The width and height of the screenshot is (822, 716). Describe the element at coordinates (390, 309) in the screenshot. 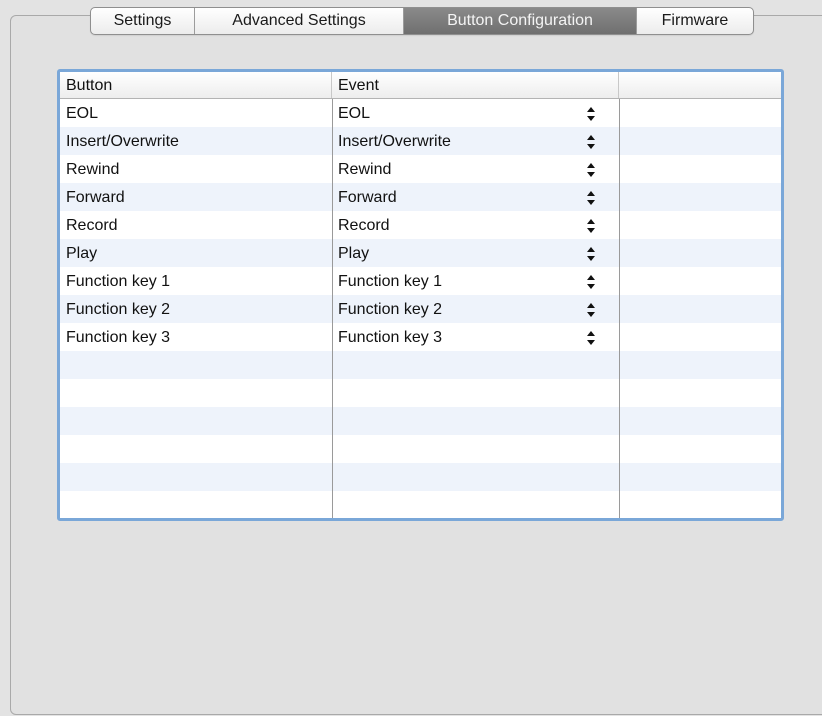

I see `event-value: Function key 2` at that location.